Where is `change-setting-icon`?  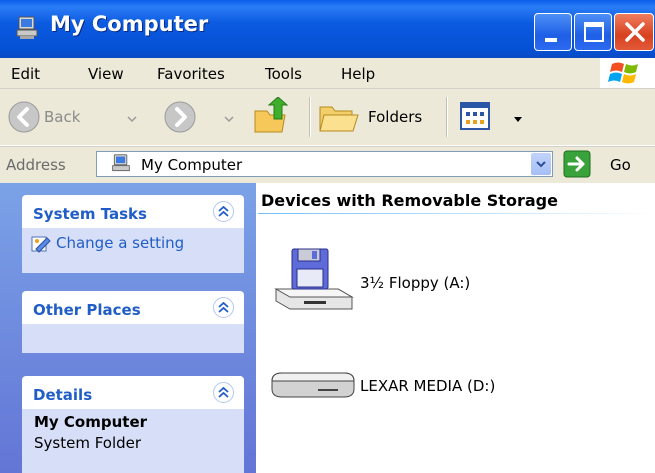
change-setting-icon is located at coordinates (41, 245).